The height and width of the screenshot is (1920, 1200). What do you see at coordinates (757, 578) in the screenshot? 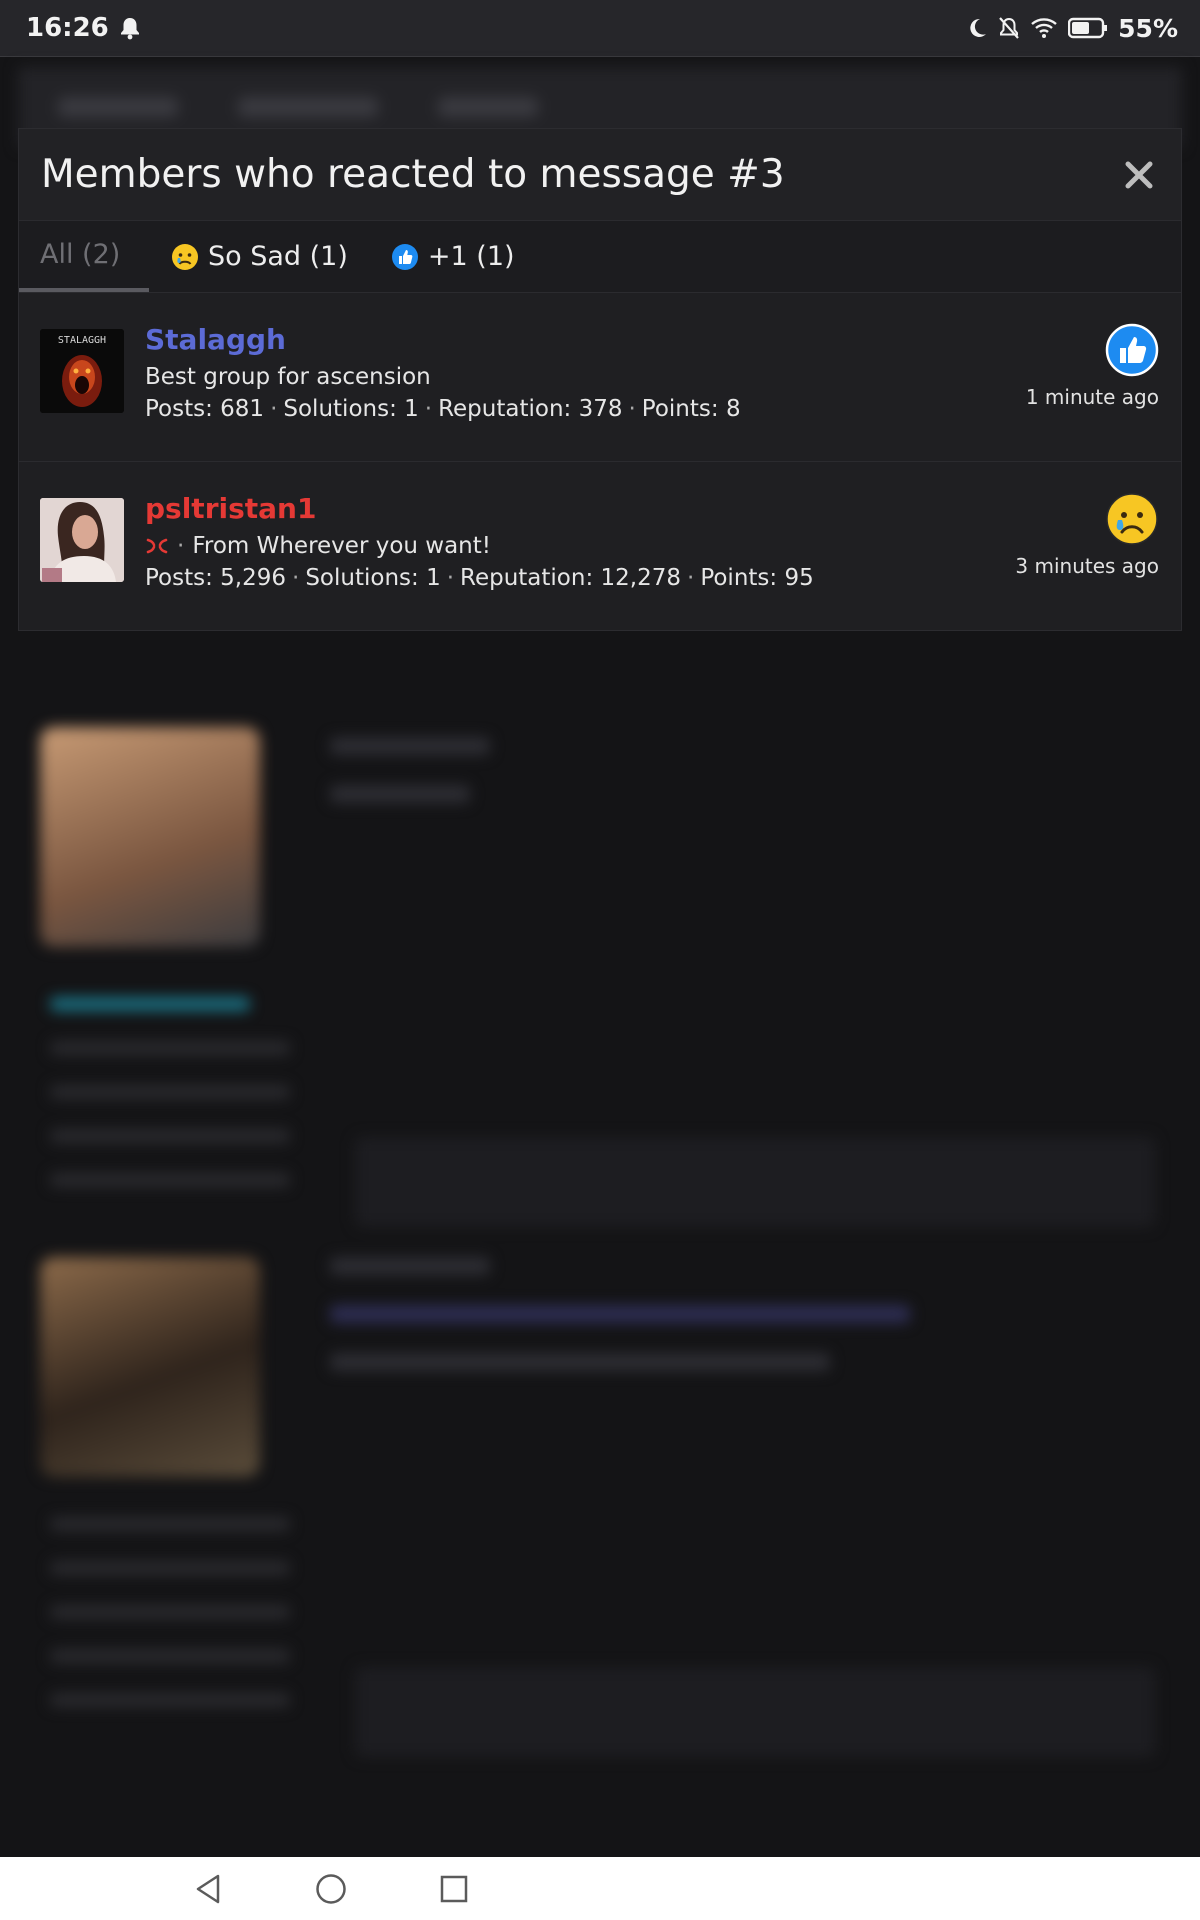
I see `points-count: Points: 95` at bounding box center [757, 578].